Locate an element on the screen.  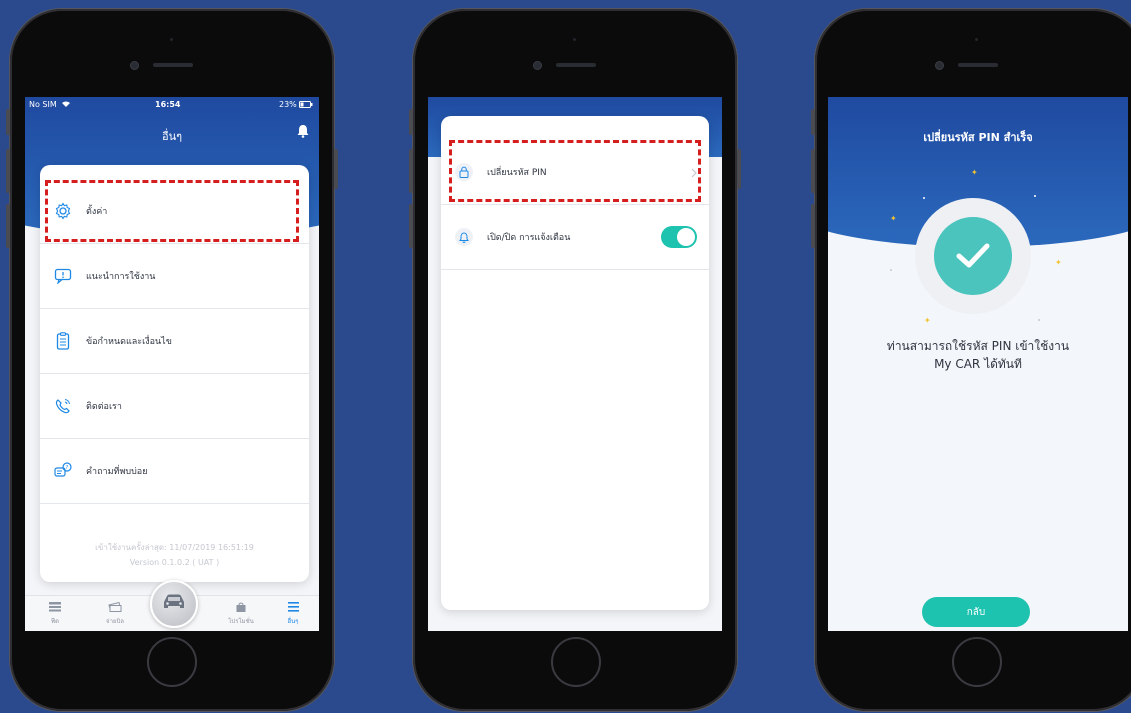
car-center-button is located at coordinates (174, 604).